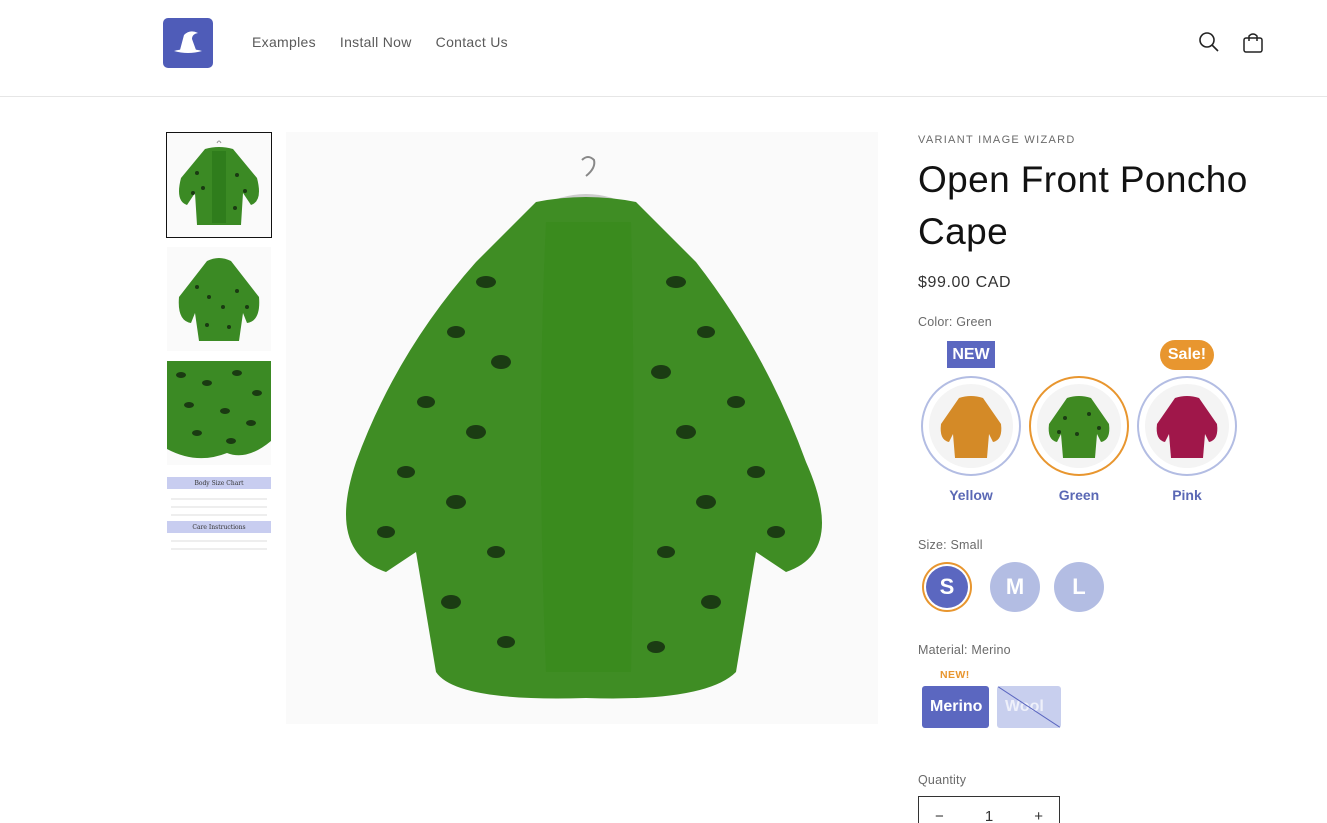  Describe the element at coordinates (1038, 815) in the screenshot. I see `quantity-increase-button: +` at that location.